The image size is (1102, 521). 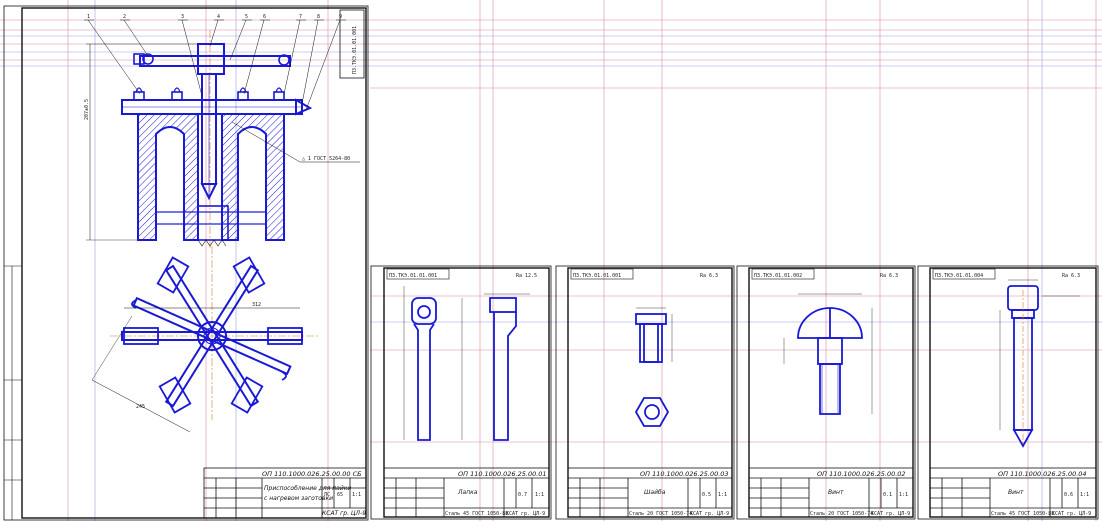 What do you see at coordinates (903, 495) in the screenshot?
I see `sheet-screw-scale: 1:1` at bounding box center [903, 495].